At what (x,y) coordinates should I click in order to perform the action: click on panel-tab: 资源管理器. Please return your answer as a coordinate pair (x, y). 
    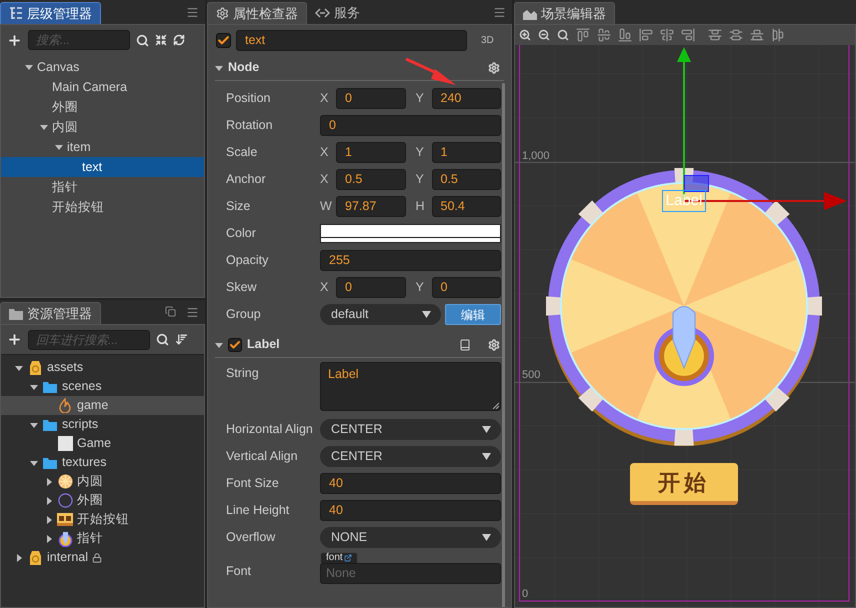
    Looking at the image, I should click on (50, 313).